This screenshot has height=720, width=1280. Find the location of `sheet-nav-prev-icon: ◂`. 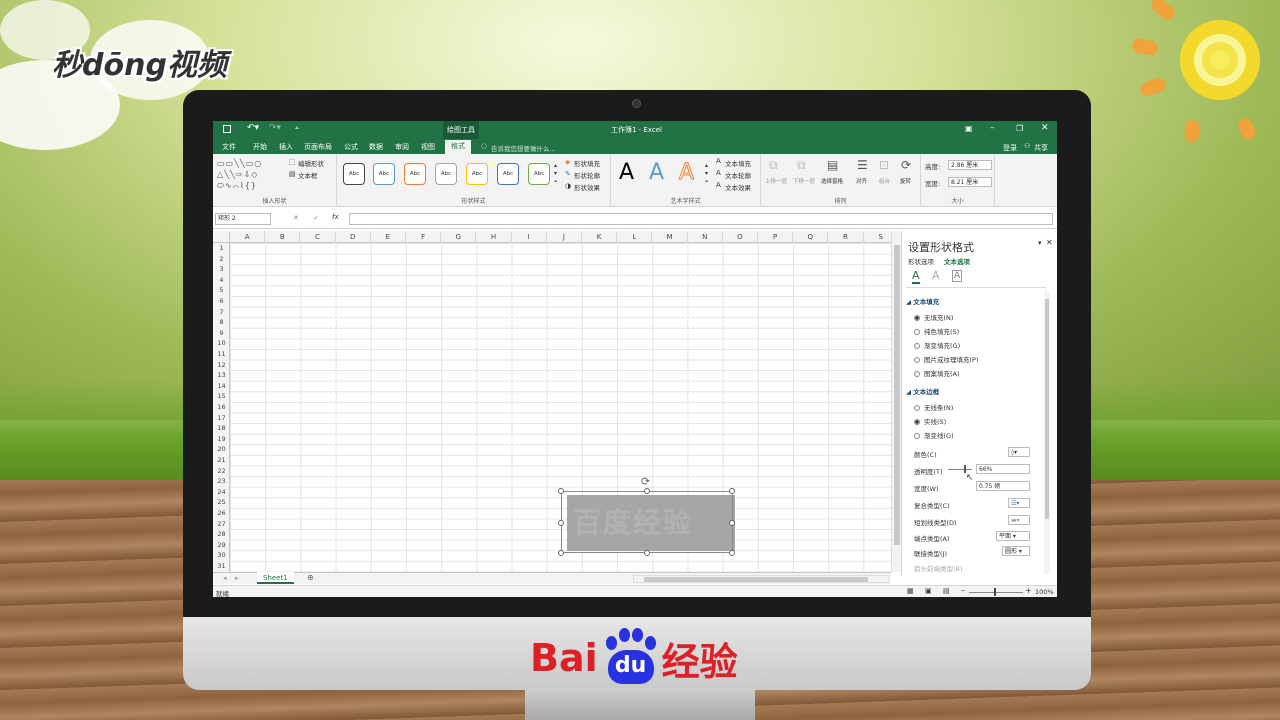

sheet-nav-prev-icon: ◂ is located at coordinates (225, 578).